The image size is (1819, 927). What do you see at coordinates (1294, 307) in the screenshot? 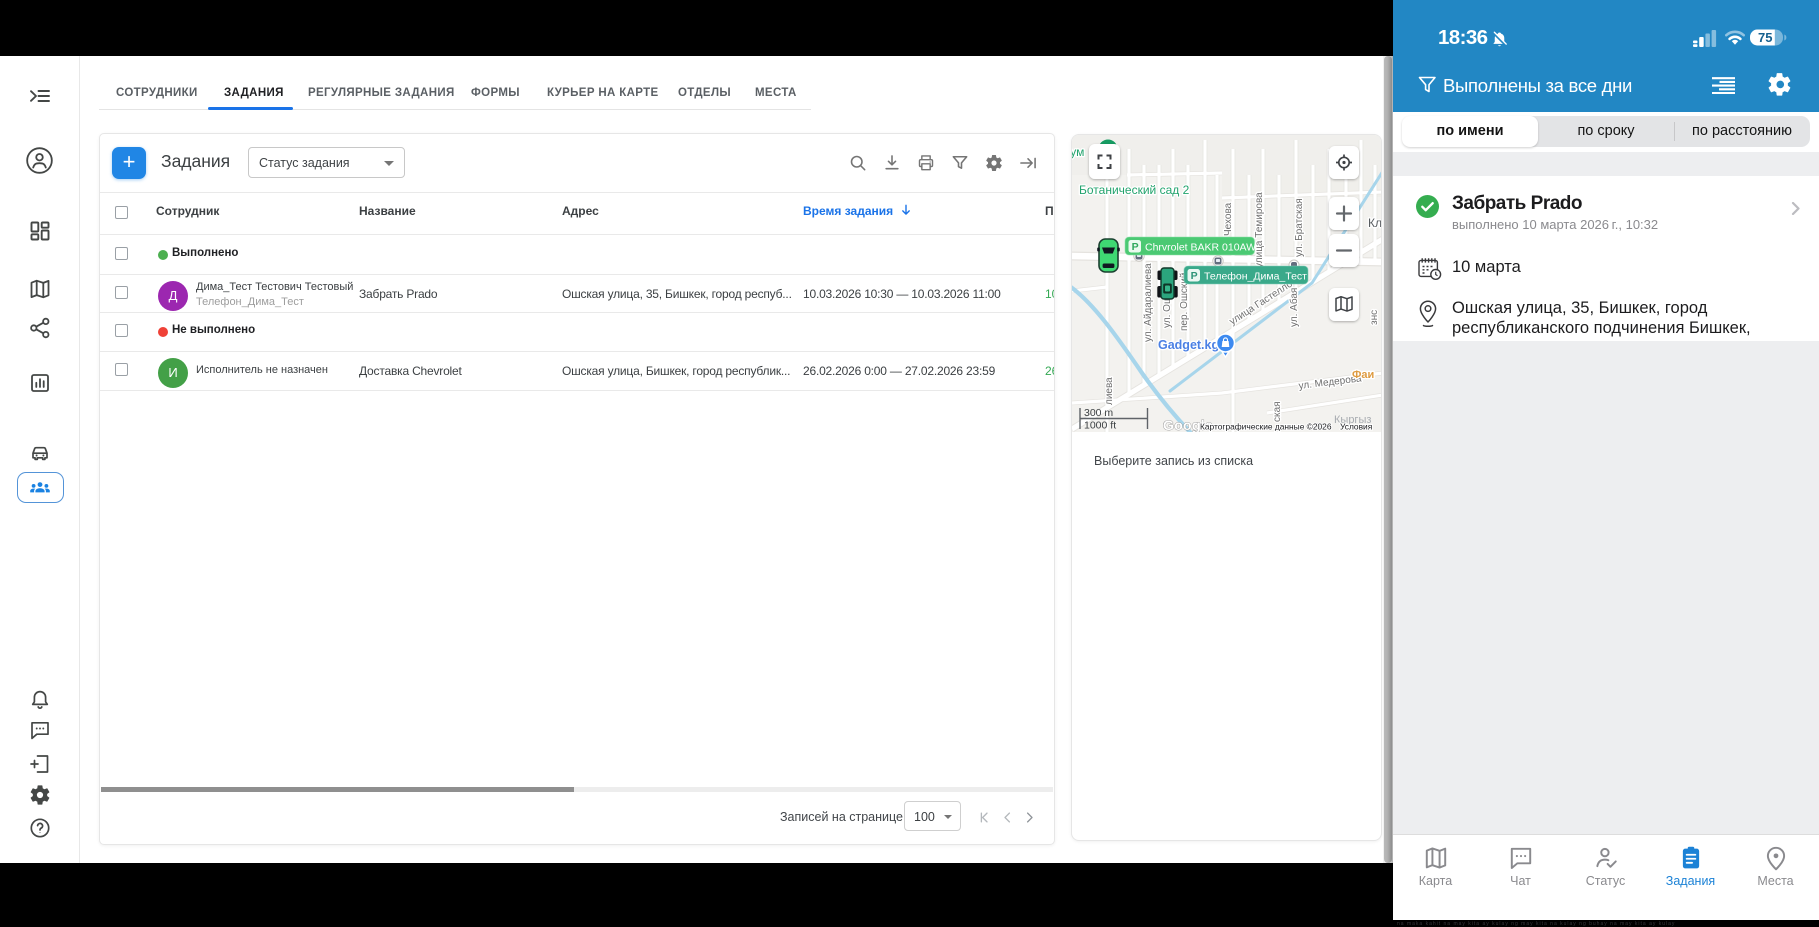
I see `svg-text: ул. Абая` at bounding box center [1294, 307].